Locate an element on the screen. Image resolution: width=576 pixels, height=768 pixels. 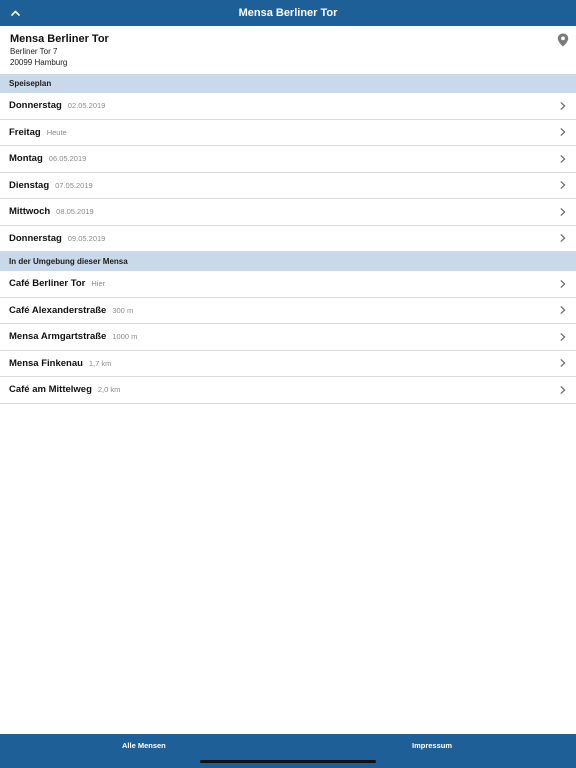
menu-day-row-detail: Heute is located at coordinates (56, 132).